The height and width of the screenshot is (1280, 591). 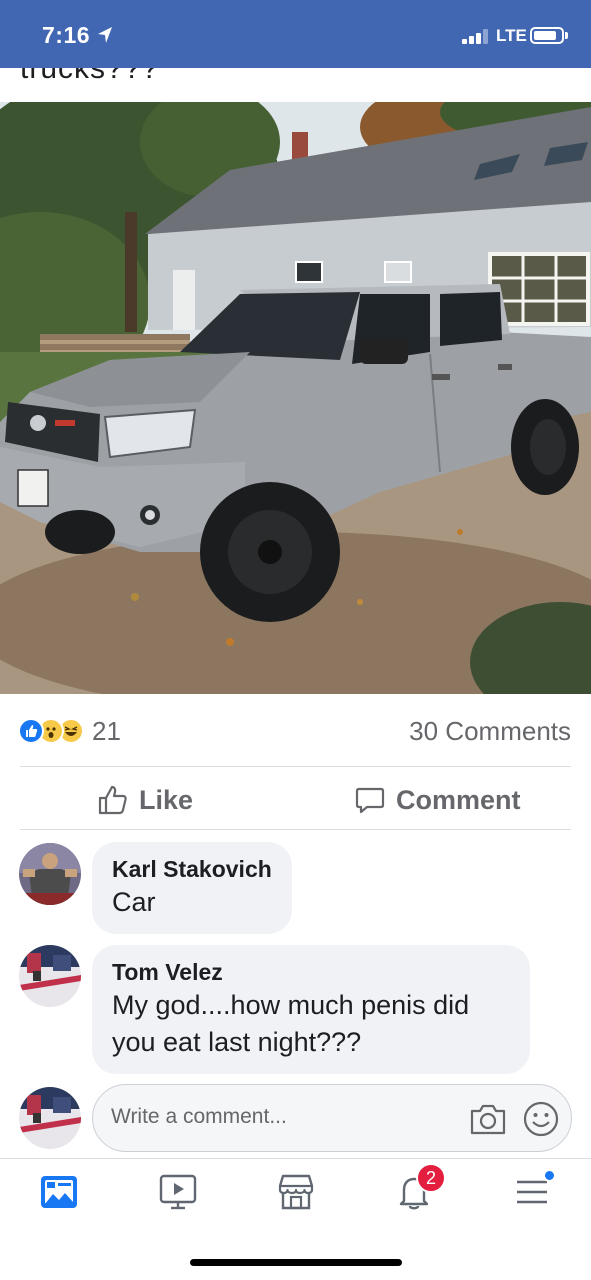 What do you see at coordinates (166, 799) in the screenshot?
I see `like-label: Like` at bounding box center [166, 799].